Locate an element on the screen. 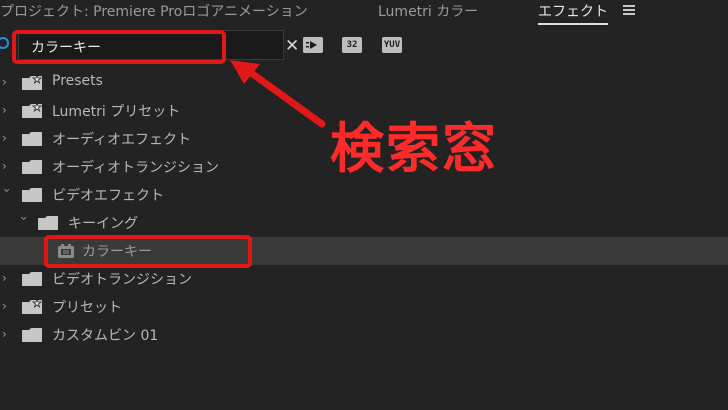 The width and height of the screenshot is (728, 410). tree-item-video-transitions: › ビデオトランジション is located at coordinates (364, 279).